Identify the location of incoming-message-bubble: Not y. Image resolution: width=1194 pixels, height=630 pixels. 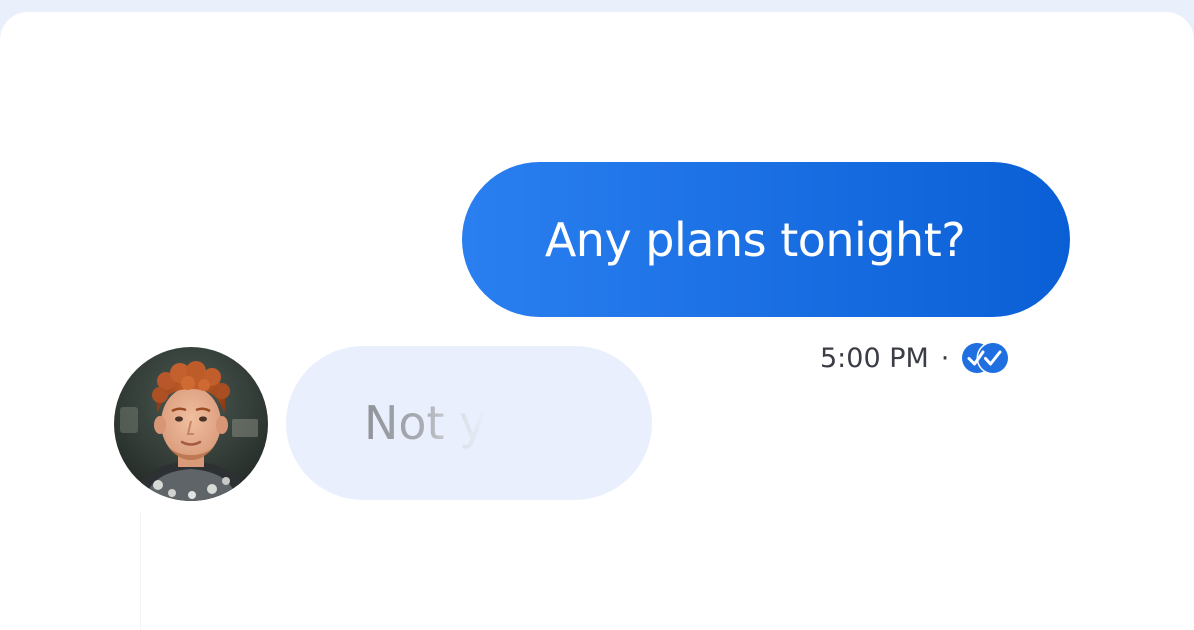
(469, 423).